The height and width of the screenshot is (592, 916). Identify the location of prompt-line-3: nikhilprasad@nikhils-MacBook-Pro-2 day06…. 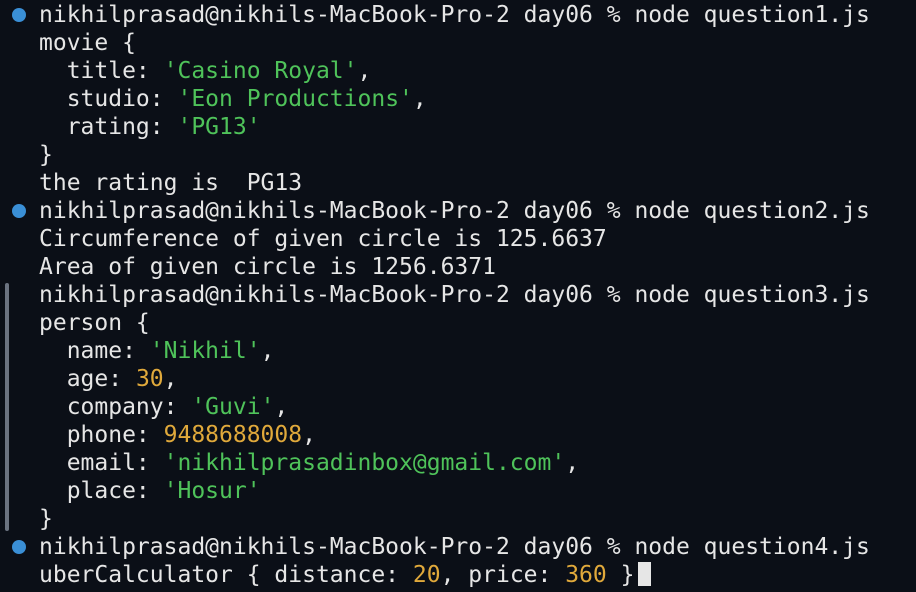
(454, 295).